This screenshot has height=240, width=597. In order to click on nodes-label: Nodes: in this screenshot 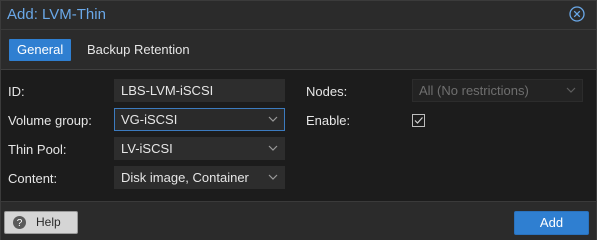, I will do `click(327, 91)`.